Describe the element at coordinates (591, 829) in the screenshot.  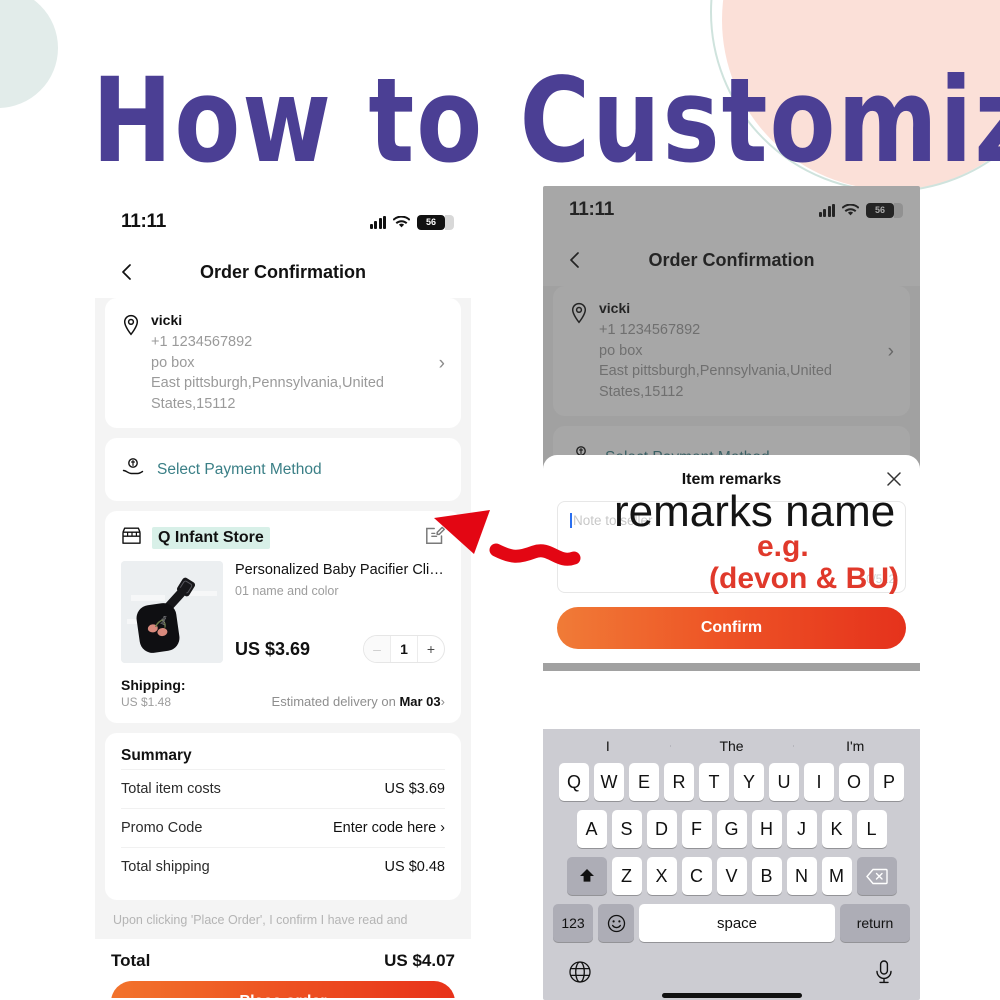
I see `key-a: A` at that location.